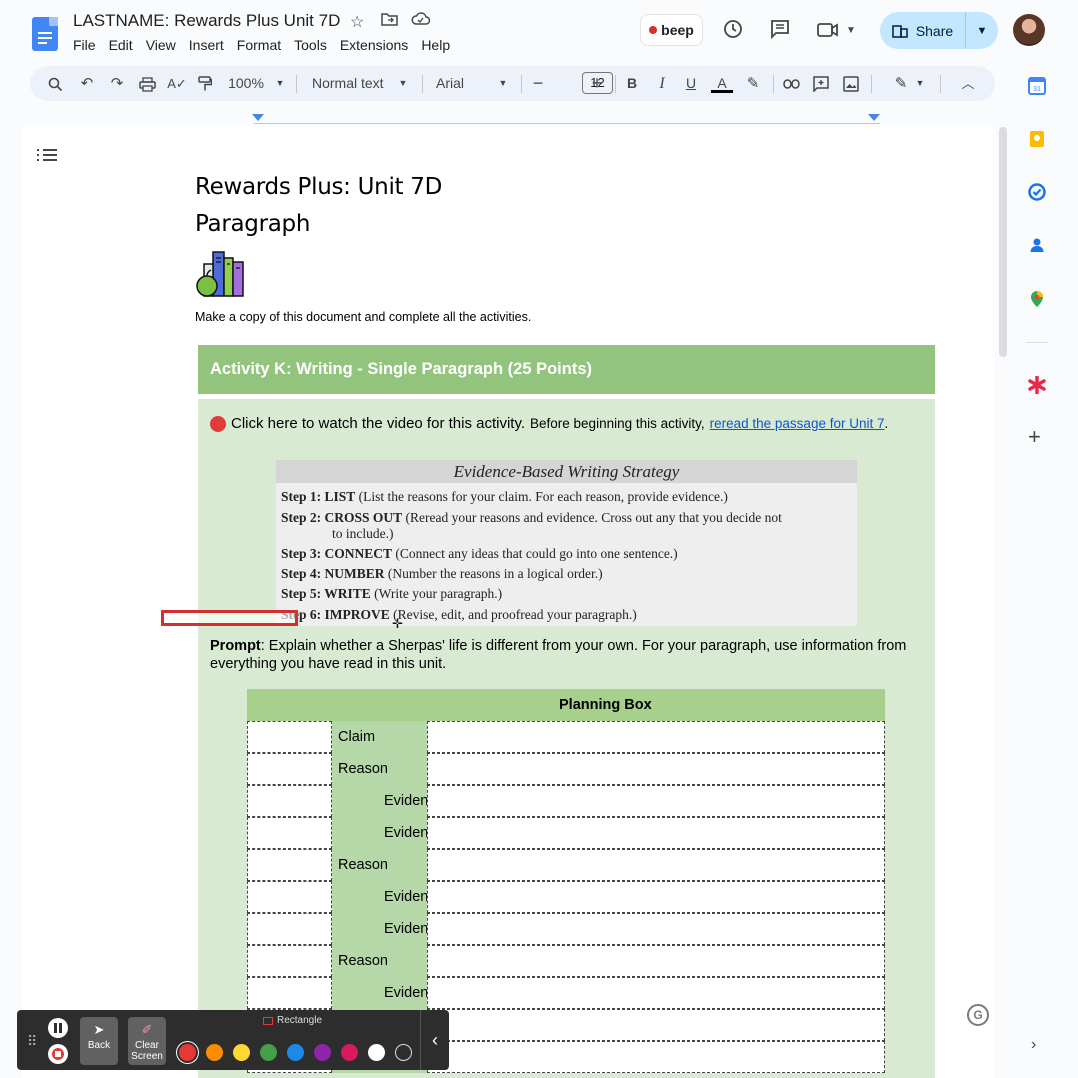  Describe the element at coordinates (934, 30) in the screenshot. I see `share-label: Share` at that location.